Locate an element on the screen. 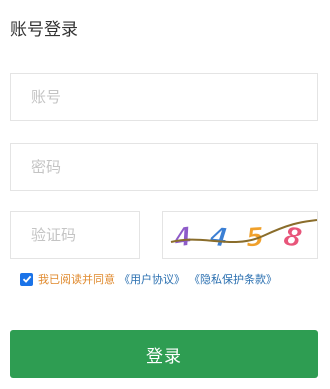 The height and width of the screenshot is (389, 330). checkmark-icon is located at coordinates (26, 279).